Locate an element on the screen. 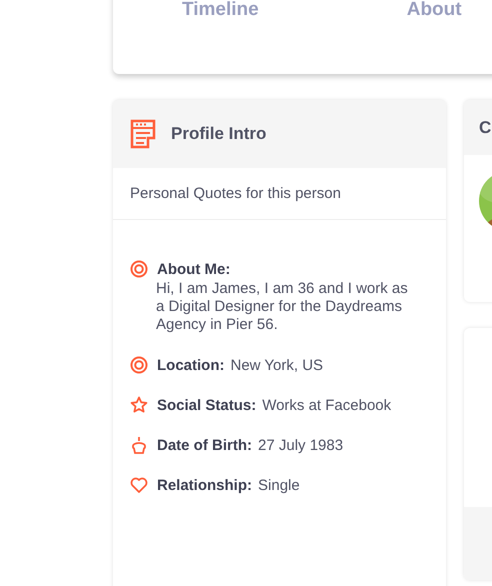  info-label: Location: is located at coordinates (190, 365).